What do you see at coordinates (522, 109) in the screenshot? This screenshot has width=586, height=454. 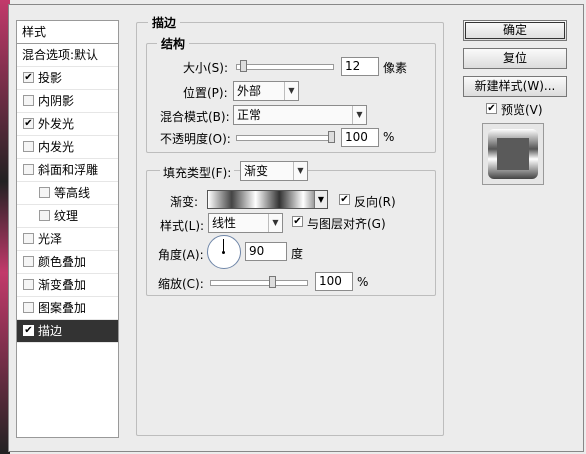 I see `preview-label: 预览(V)` at bounding box center [522, 109].